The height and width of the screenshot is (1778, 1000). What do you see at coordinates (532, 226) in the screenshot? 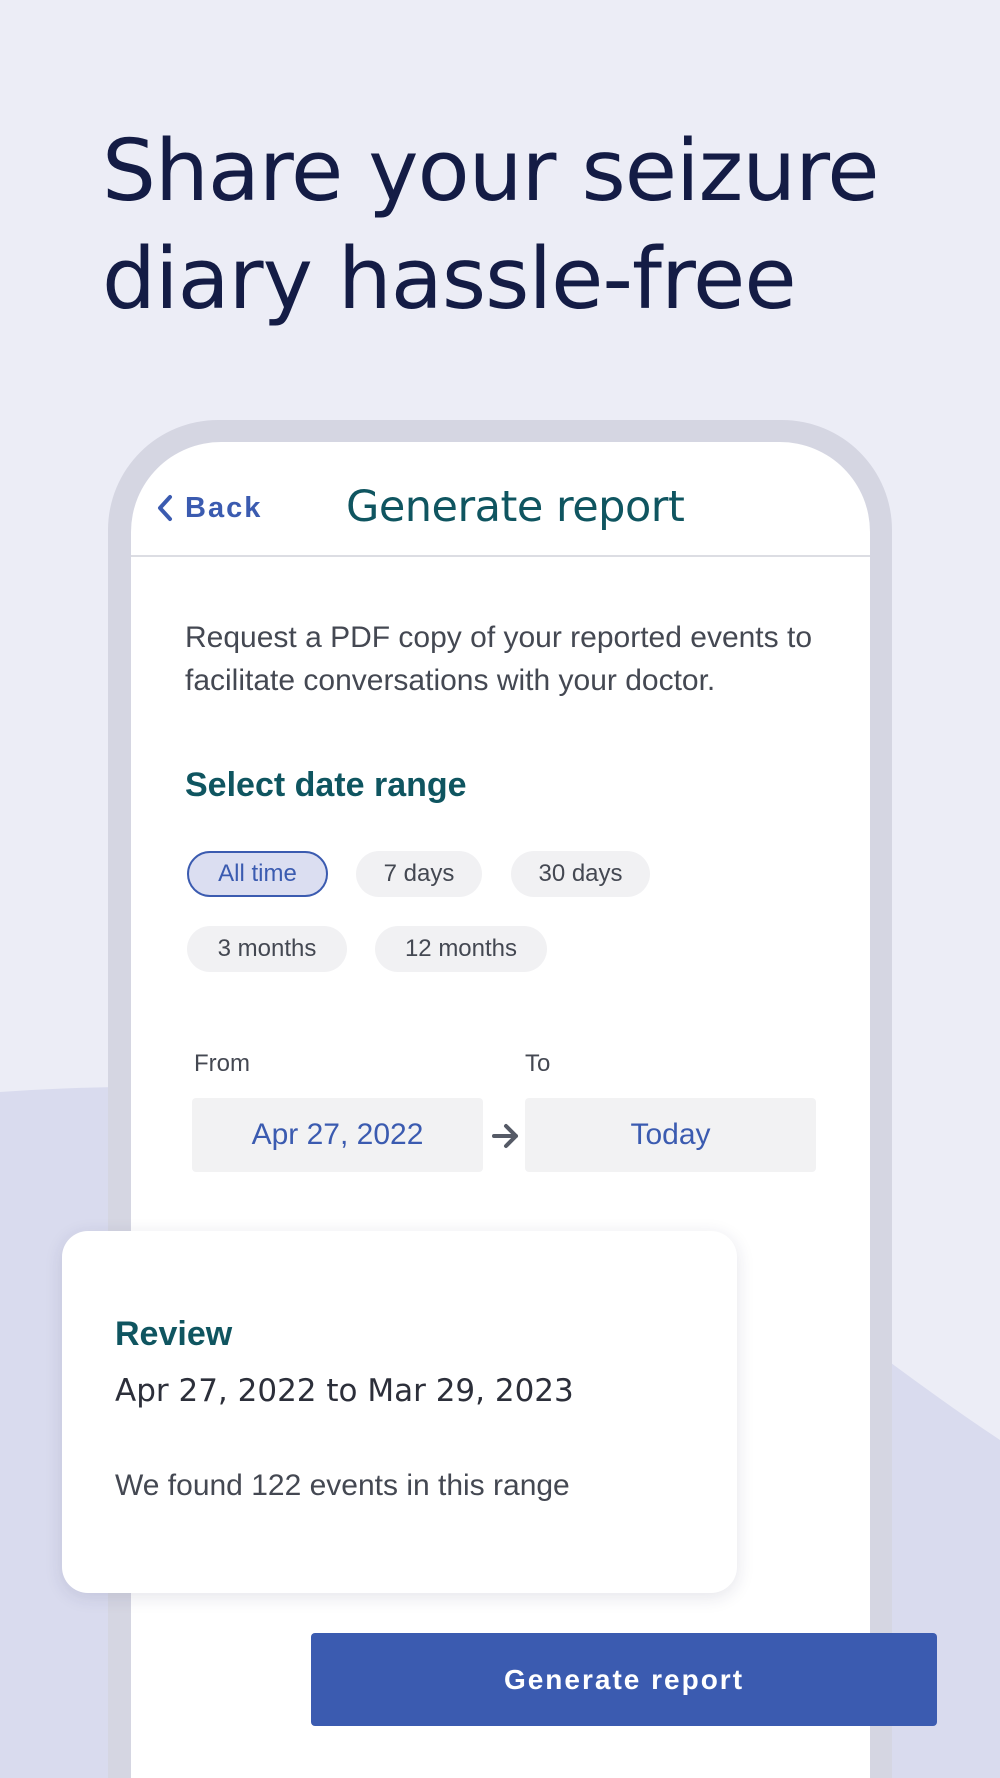
I see `headline: Share your seizure diary hassle-free` at bounding box center [532, 226].